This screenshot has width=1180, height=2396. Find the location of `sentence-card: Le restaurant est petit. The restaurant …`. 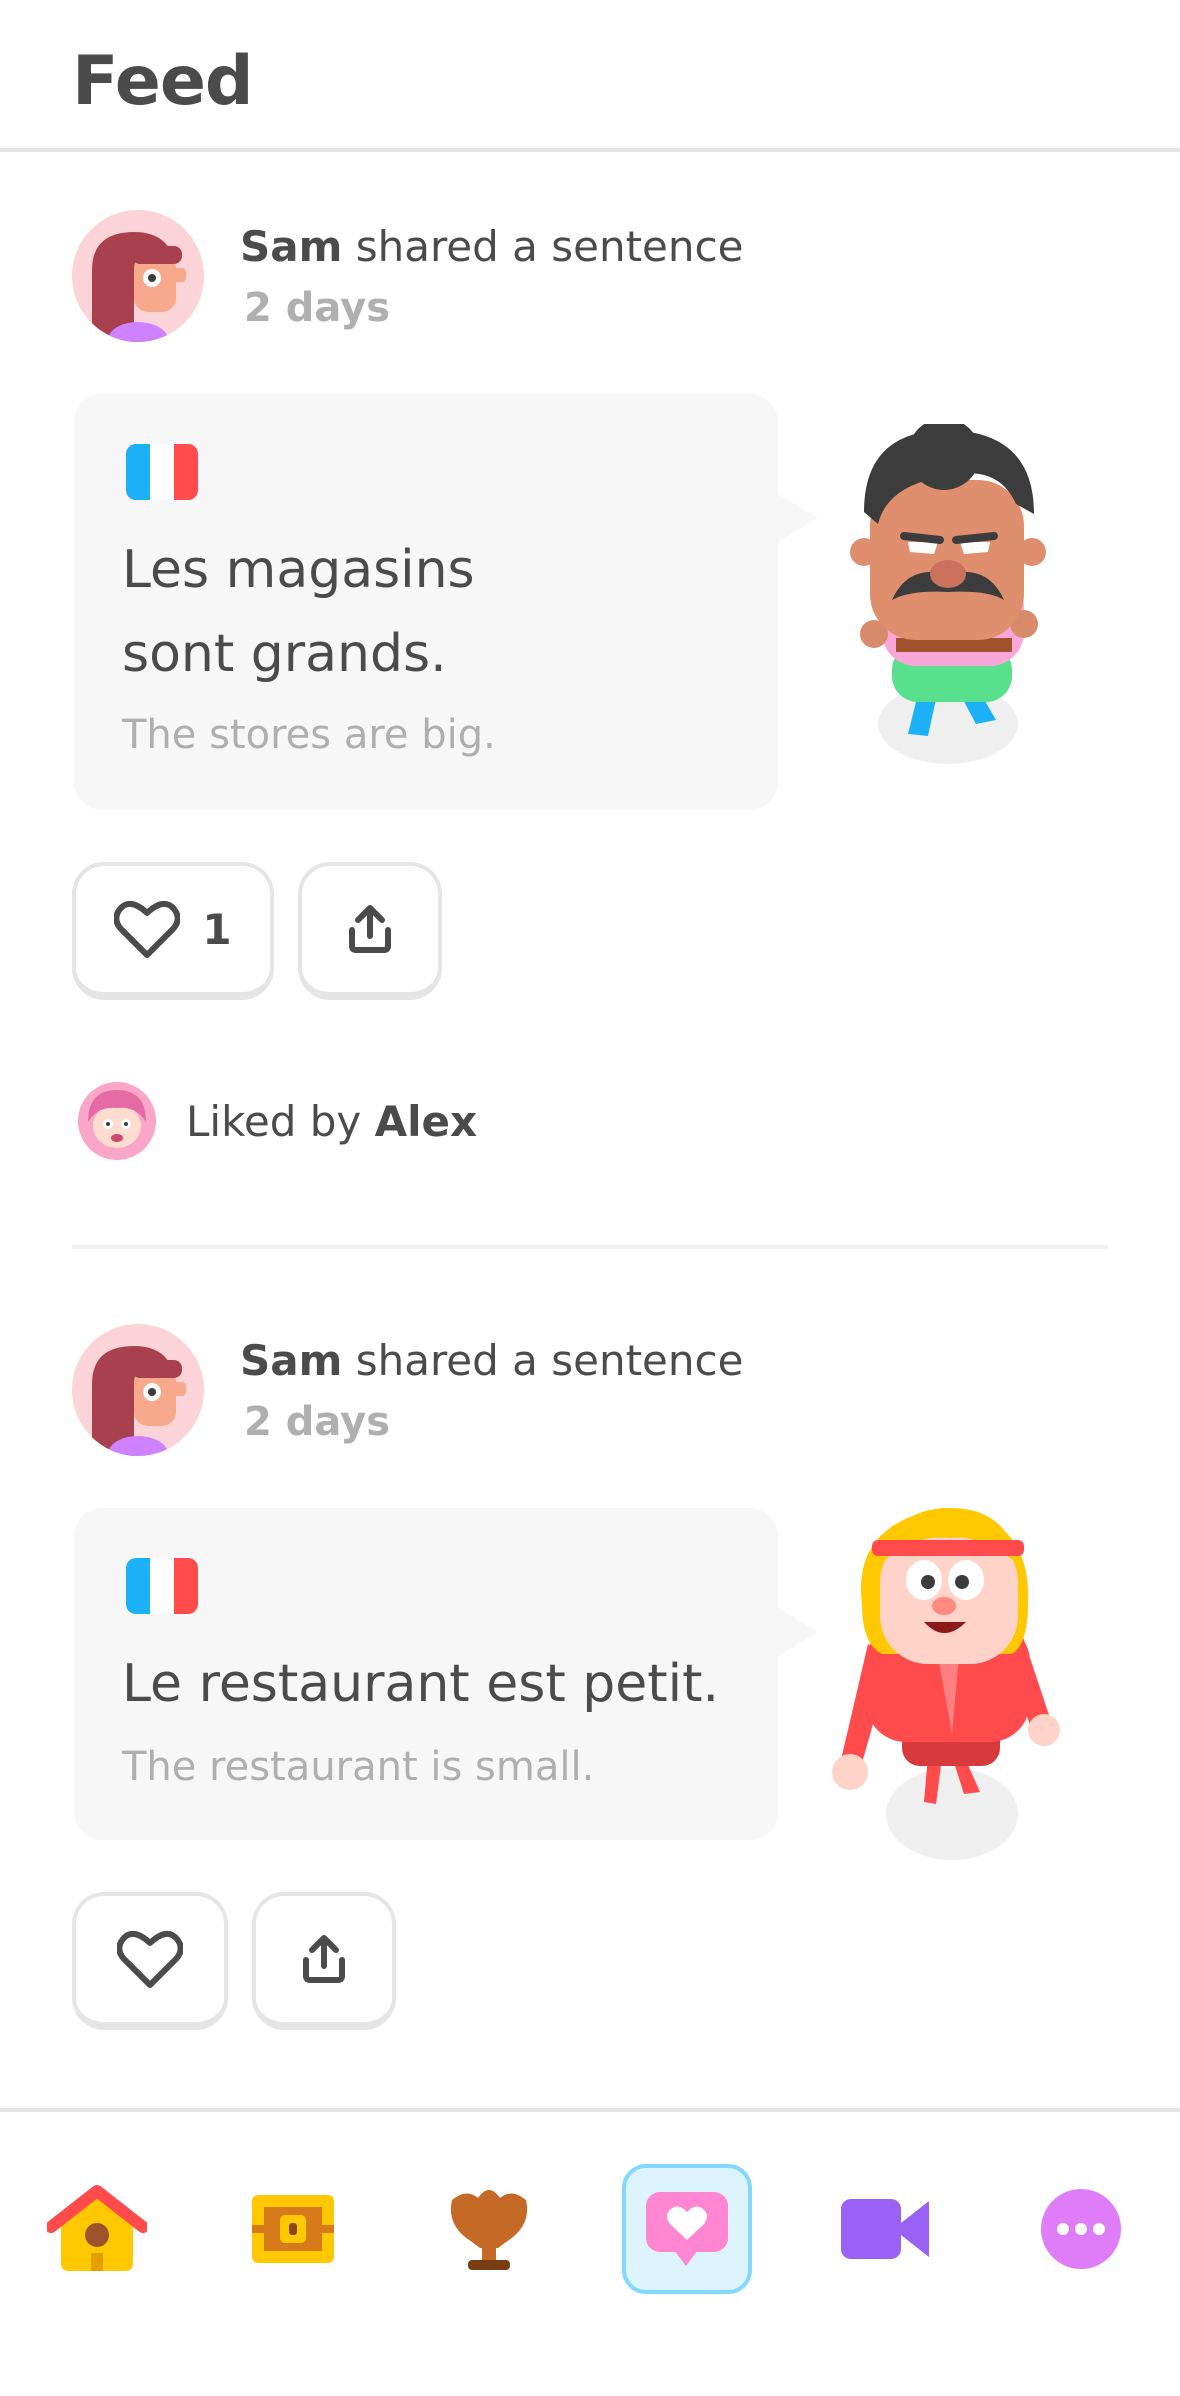

sentence-card: Le restaurant est petit. The restaurant … is located at coordinates (446, 1674).